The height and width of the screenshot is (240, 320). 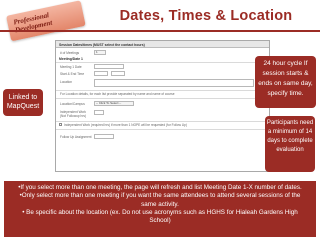 What do you see at coordinates (99, 112) in the screenshot?
I see `independent-work-input` at bounding box center [99, 112].